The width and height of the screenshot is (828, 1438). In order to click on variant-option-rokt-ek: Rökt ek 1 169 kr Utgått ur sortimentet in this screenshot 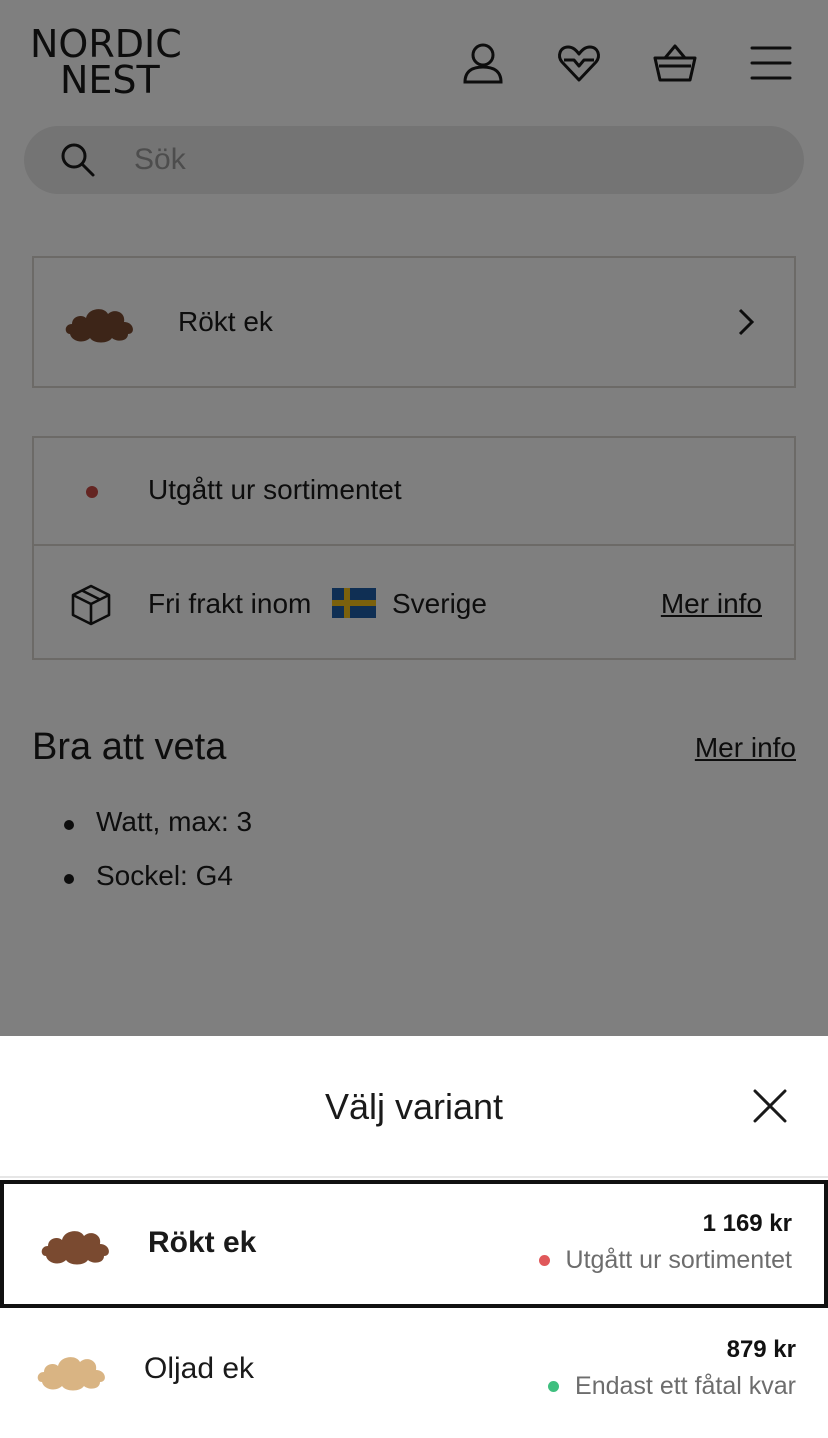, I will do `click(414, 1244)`.